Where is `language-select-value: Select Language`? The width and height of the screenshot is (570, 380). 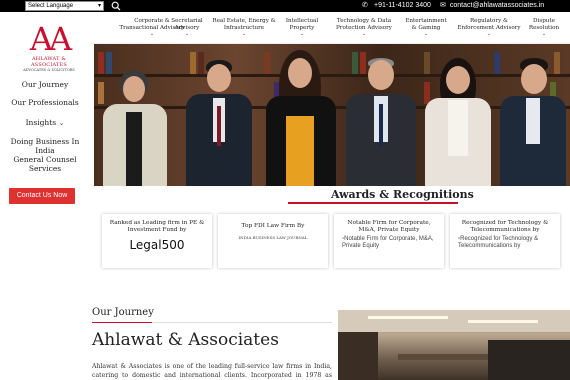 language-select-value: Select Language is located at coordinates (51, 6).